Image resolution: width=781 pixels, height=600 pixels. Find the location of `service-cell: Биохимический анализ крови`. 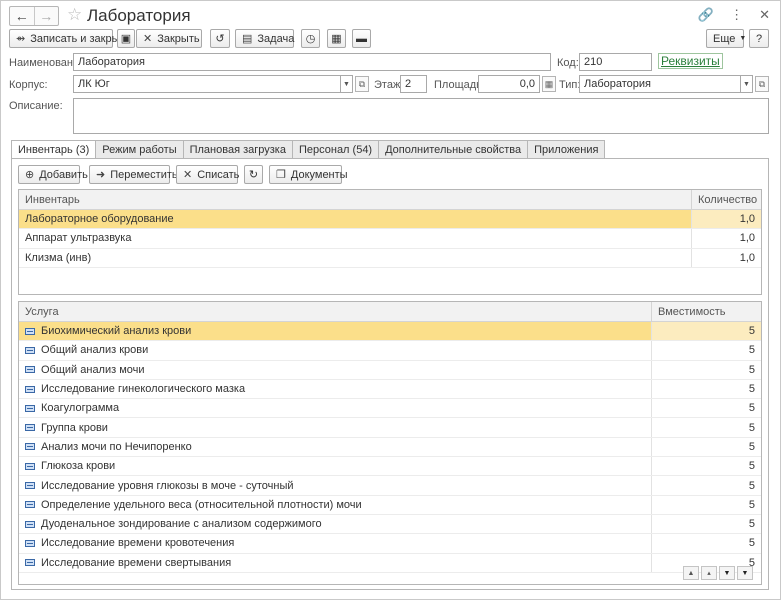

service-cell: Биохимический анализ крови is located at coordinates (335, 331).